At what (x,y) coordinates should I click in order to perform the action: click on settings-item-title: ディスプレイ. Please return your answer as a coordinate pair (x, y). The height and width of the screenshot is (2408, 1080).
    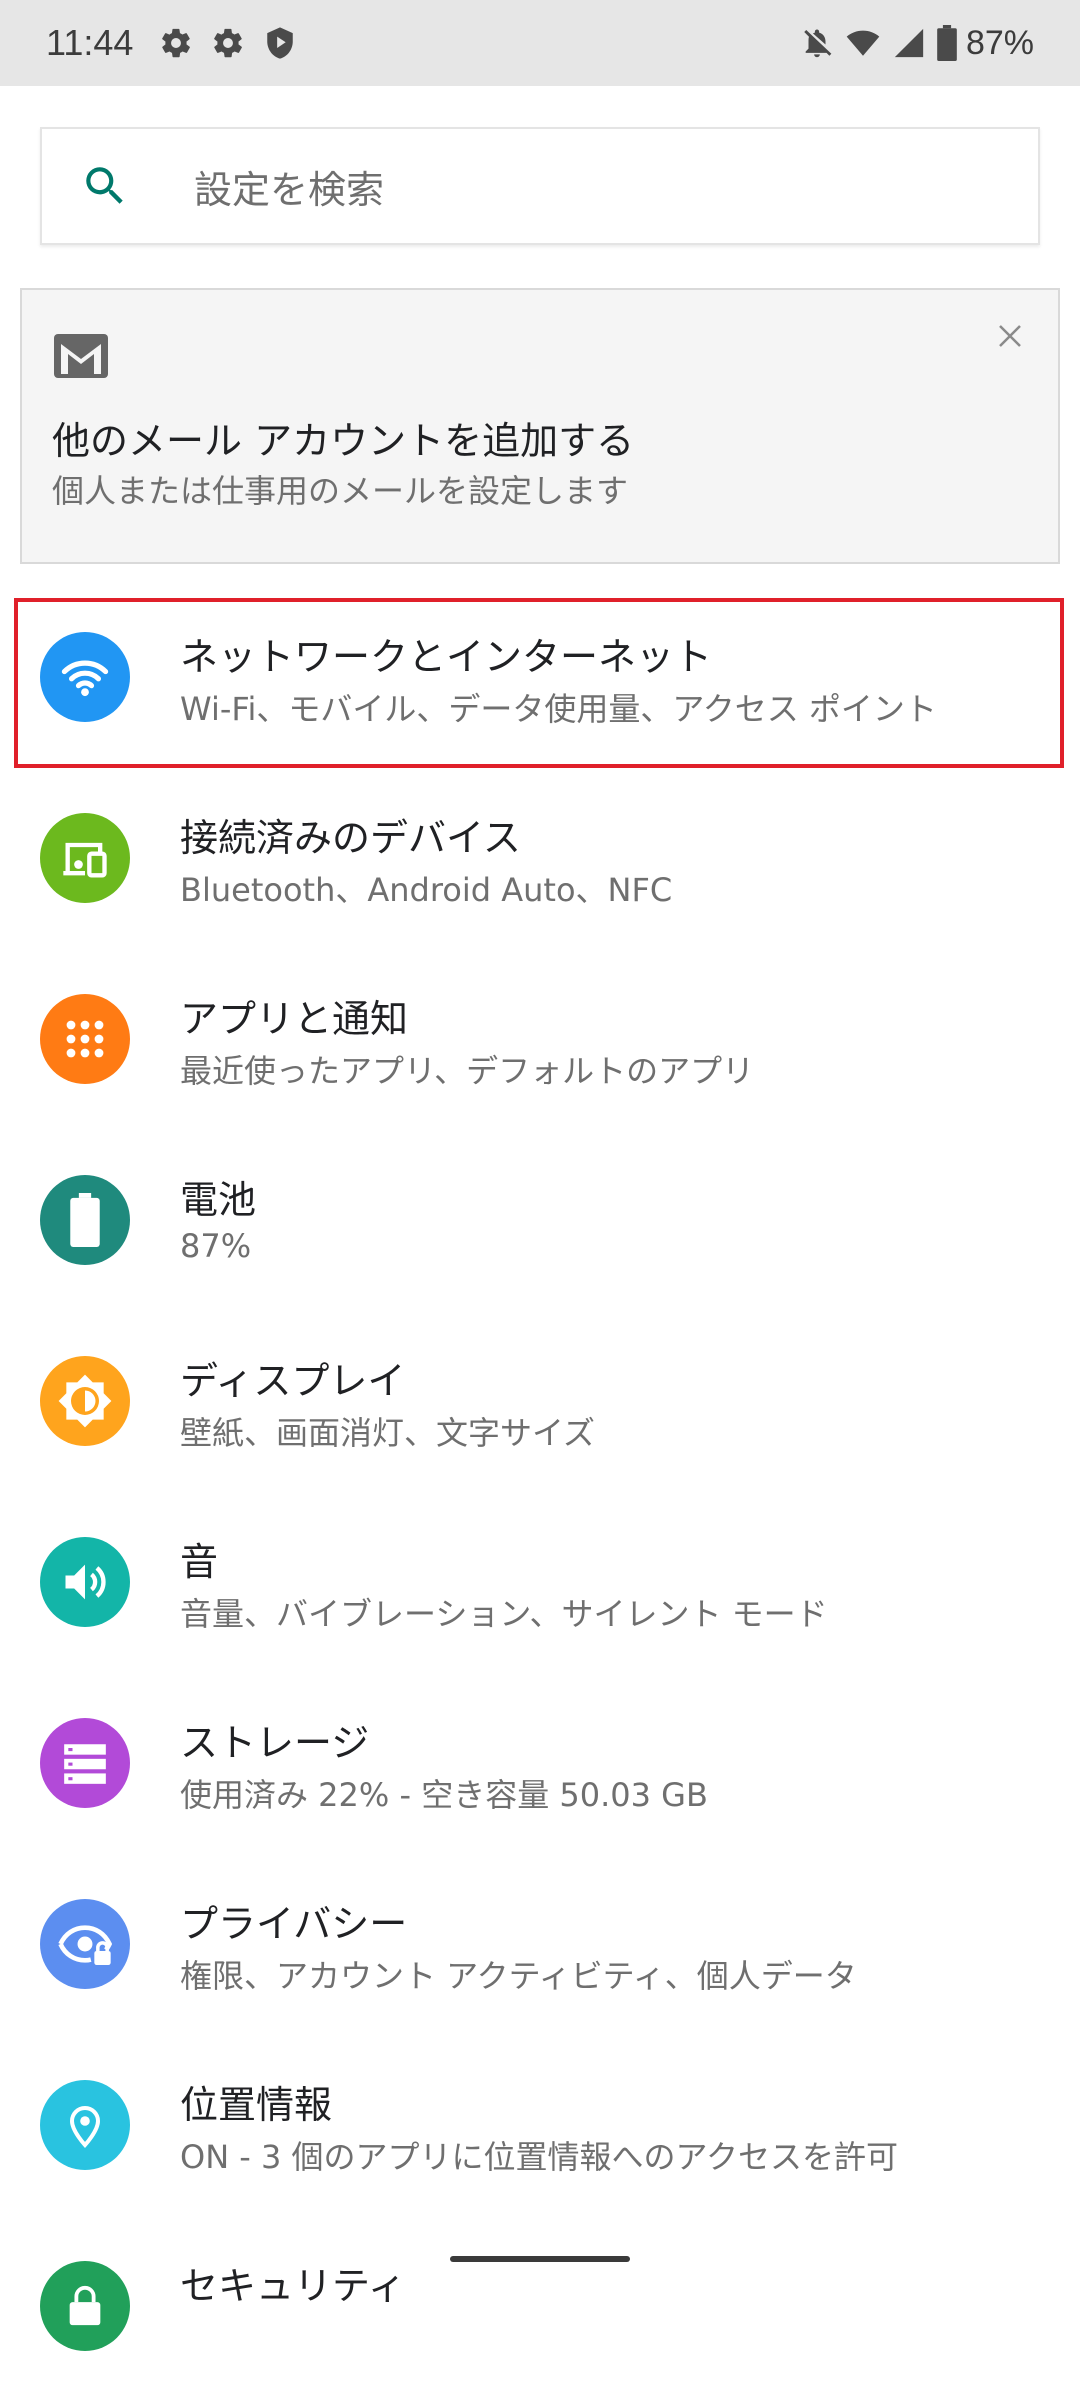
    Looking at the image, I should click on (293, 1381).